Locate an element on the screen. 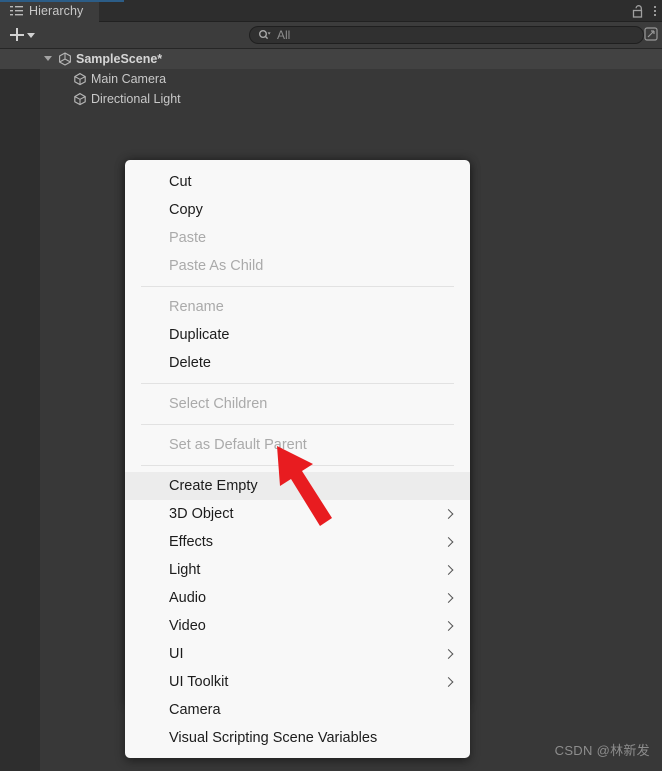 The image size is (662, 771). unity-scene-icon is located at coordinates (65, 59).